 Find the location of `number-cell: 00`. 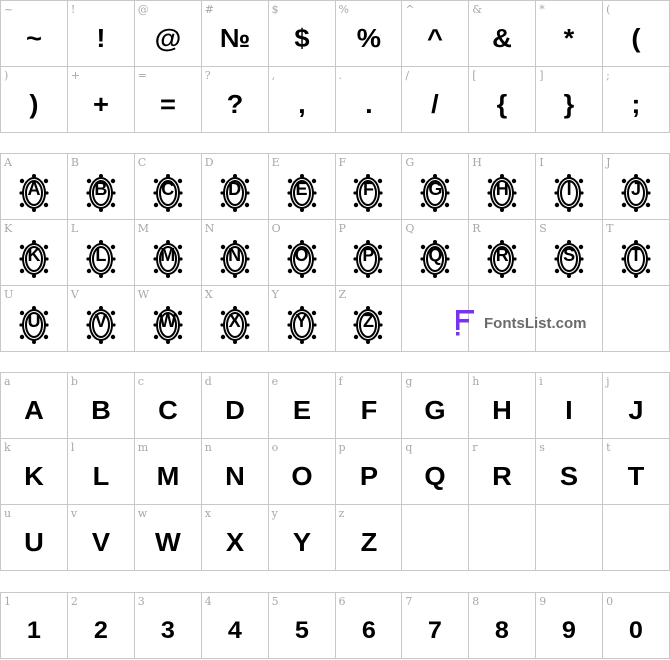

number-cell: 00 is located at coordinates (636, 626).